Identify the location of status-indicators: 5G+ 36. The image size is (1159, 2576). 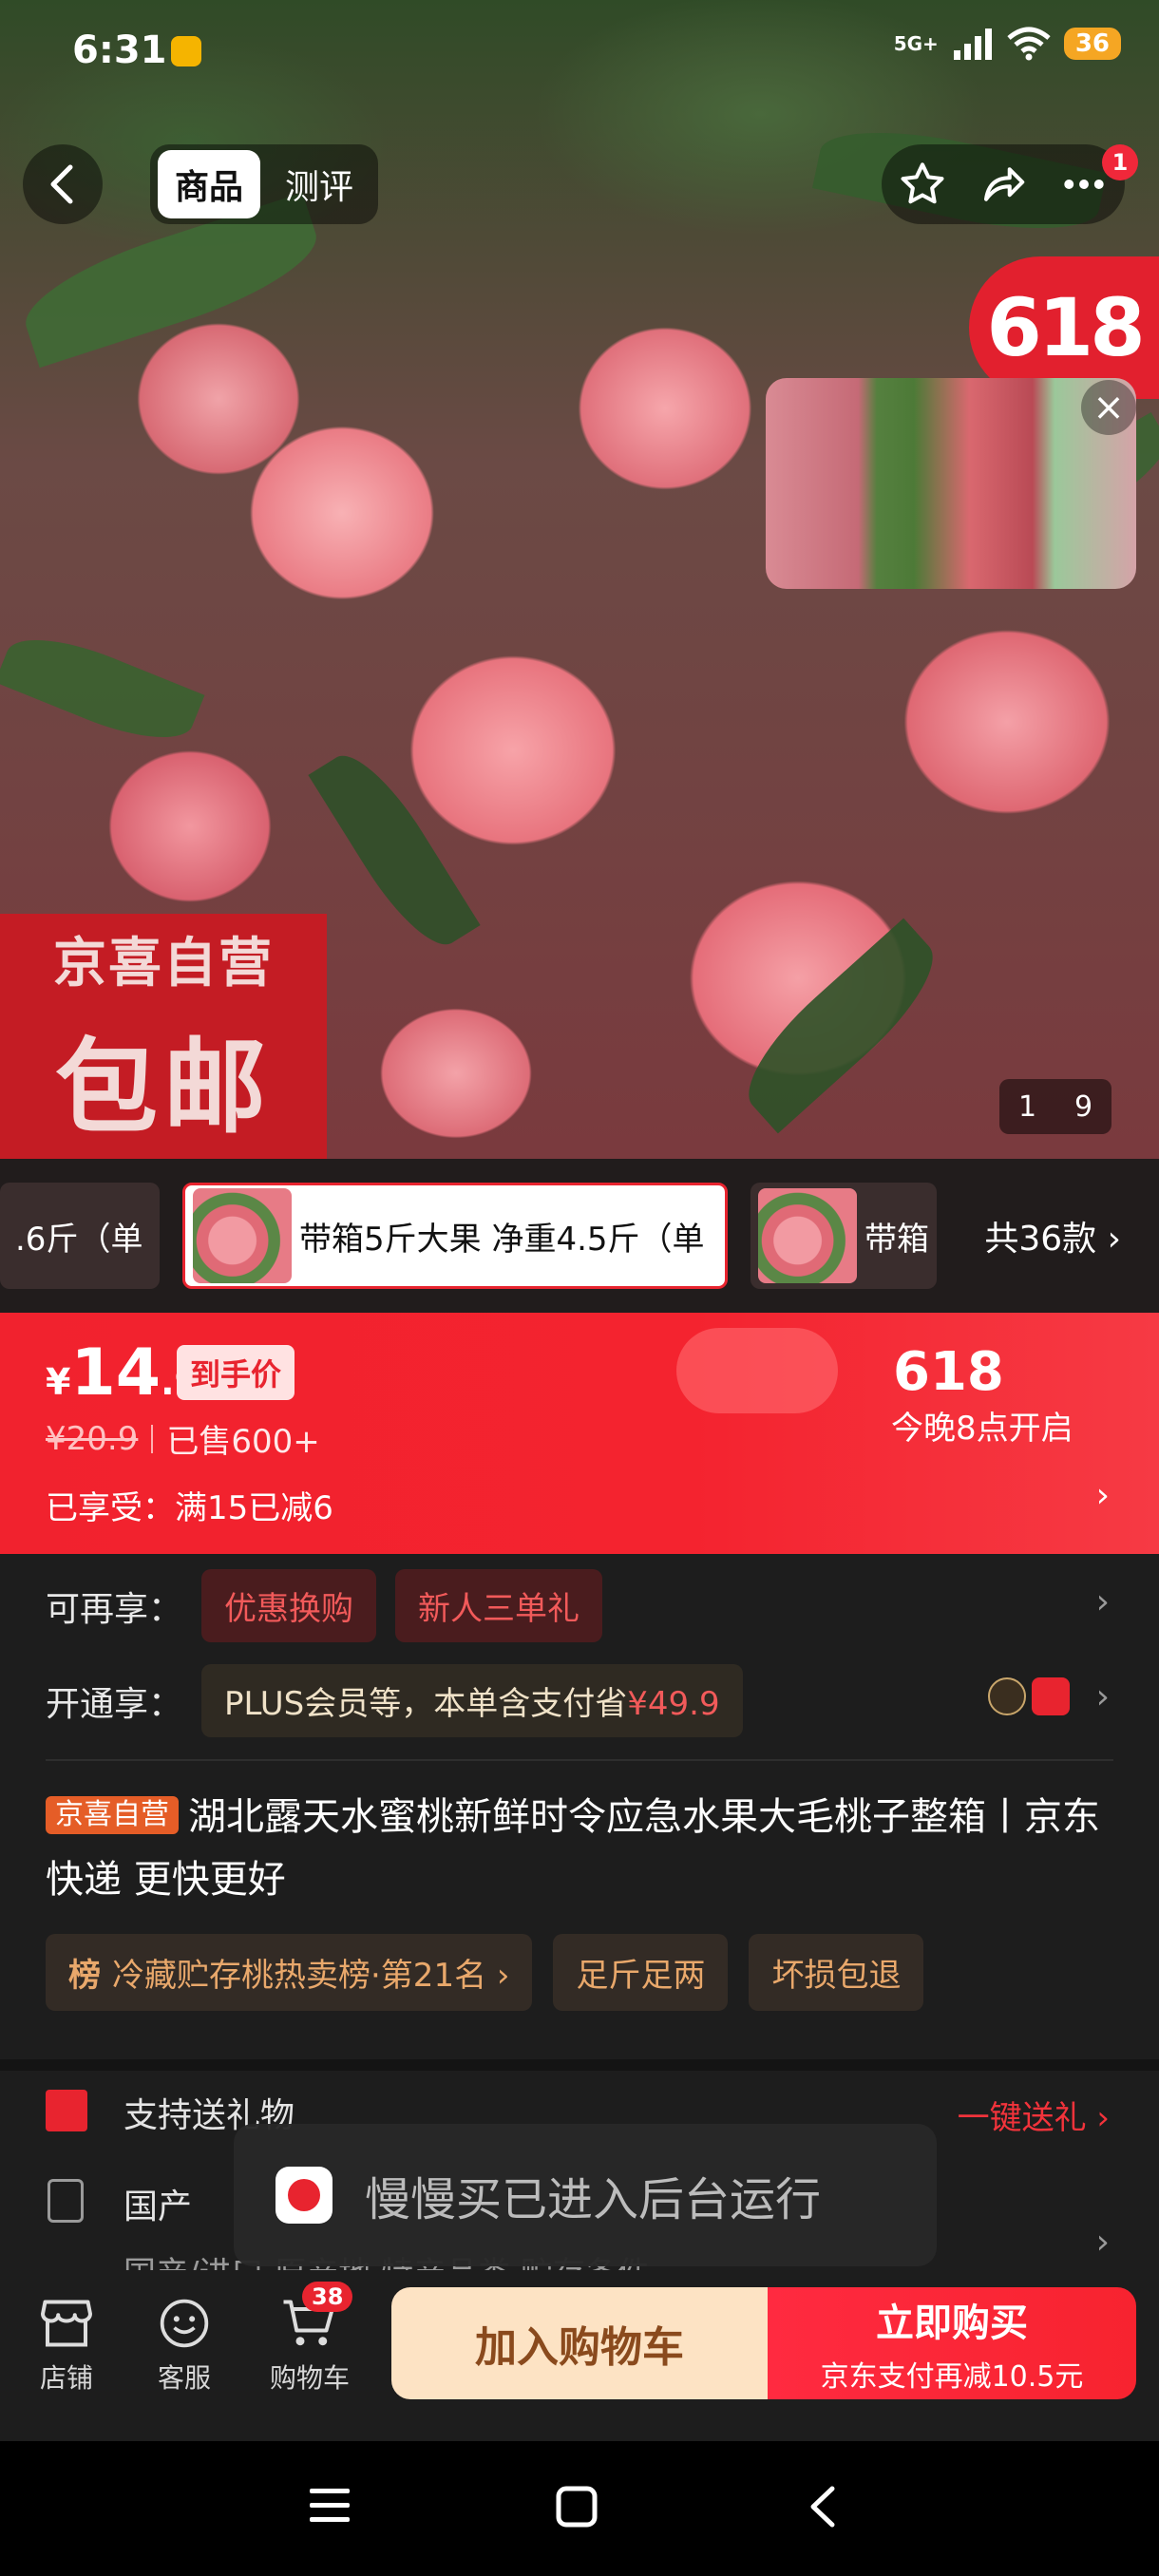
(1007, 44).